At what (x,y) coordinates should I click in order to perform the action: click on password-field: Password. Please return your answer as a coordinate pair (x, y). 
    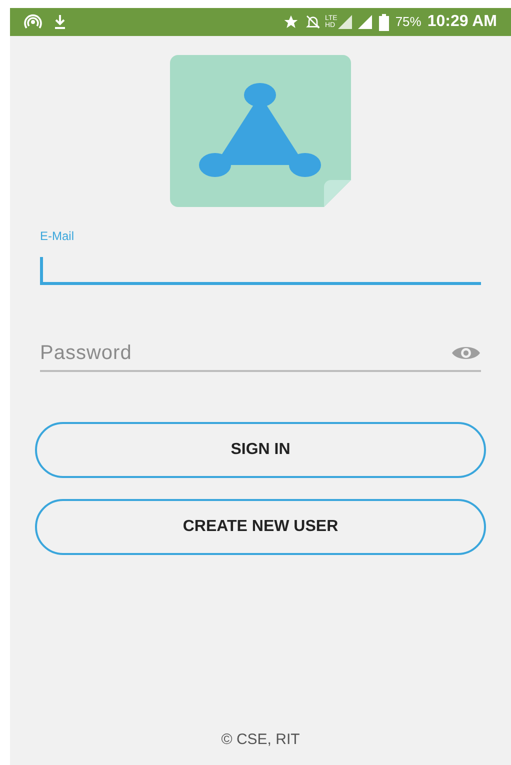
    Looking at the image, I should click on (260, 354).